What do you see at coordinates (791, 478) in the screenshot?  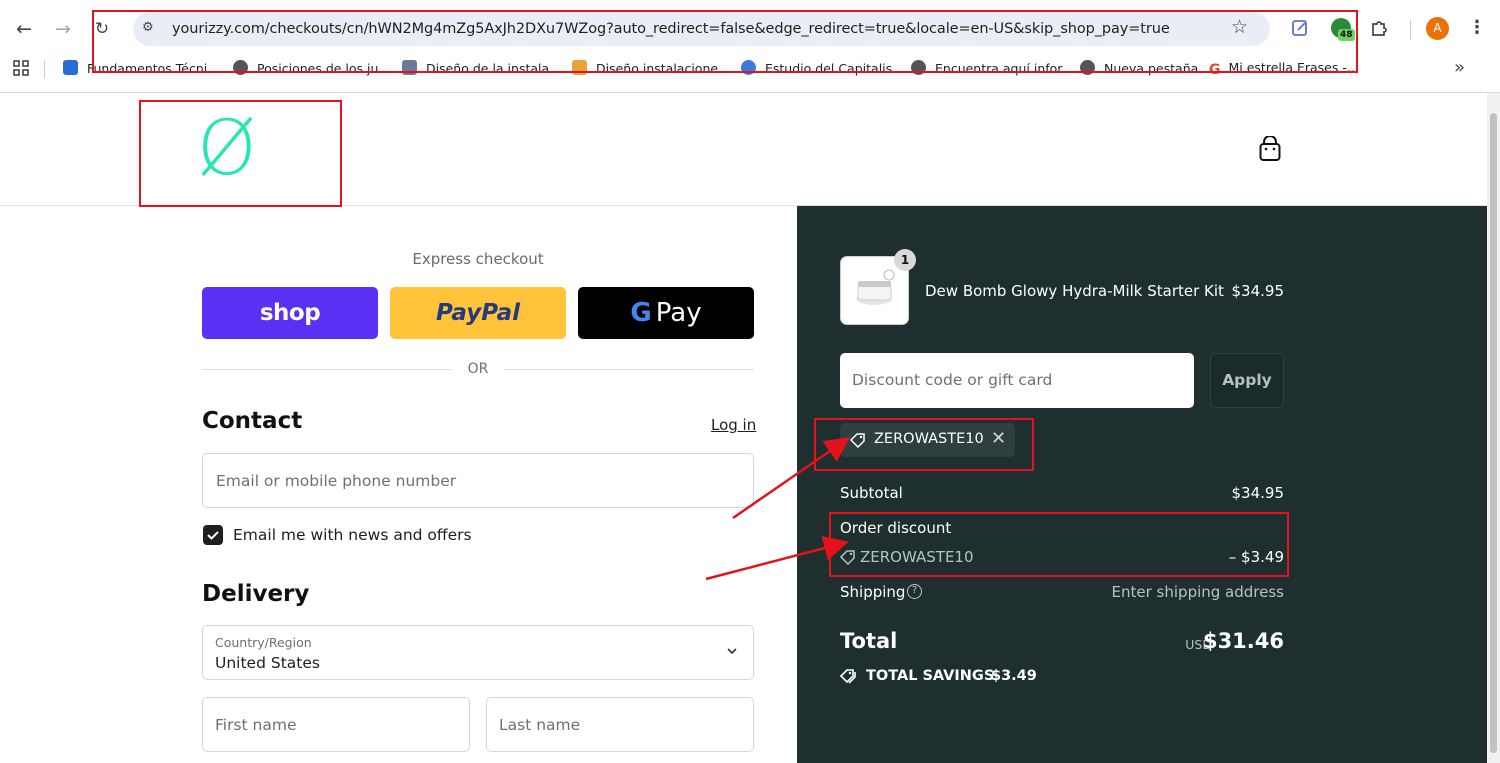 I see `arrow-to-code` at bounding box center [791, 478].